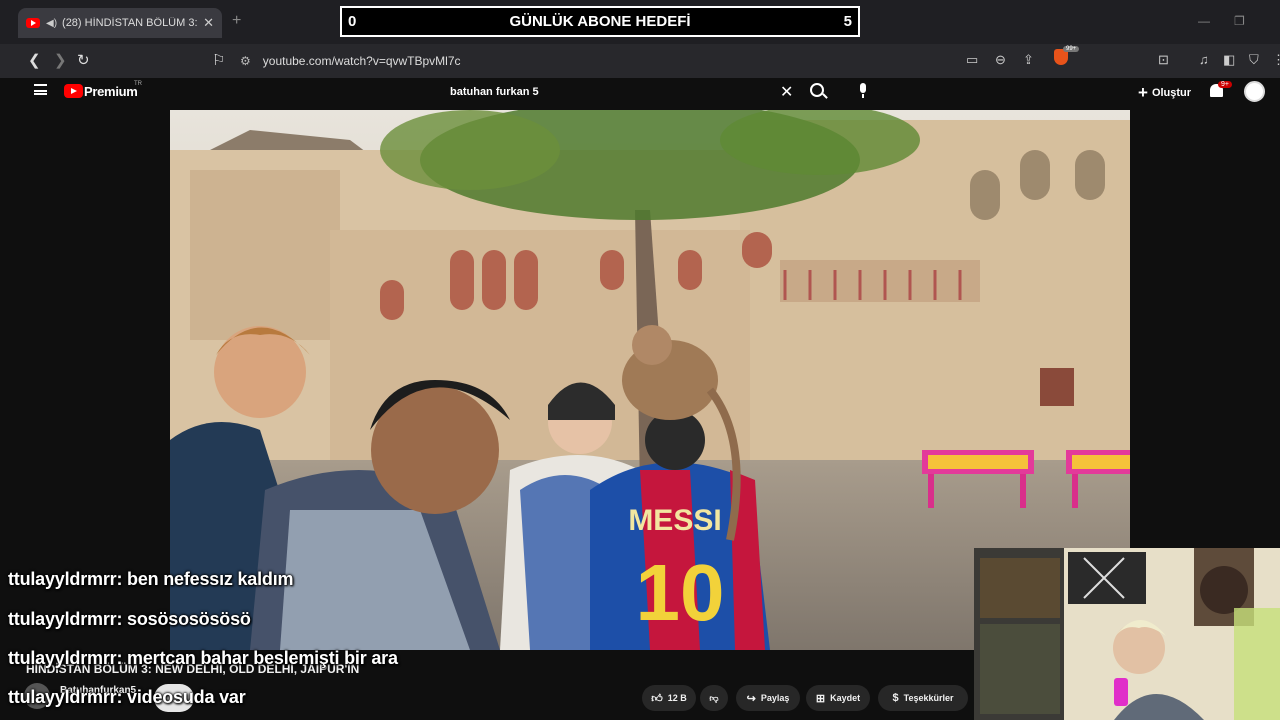 The height and width of the screenshot is (720, 1280). Describe the element at coordinates (210, 579) in the screenshot. I see `chat-text: ben nefessız kaldım` at that location.